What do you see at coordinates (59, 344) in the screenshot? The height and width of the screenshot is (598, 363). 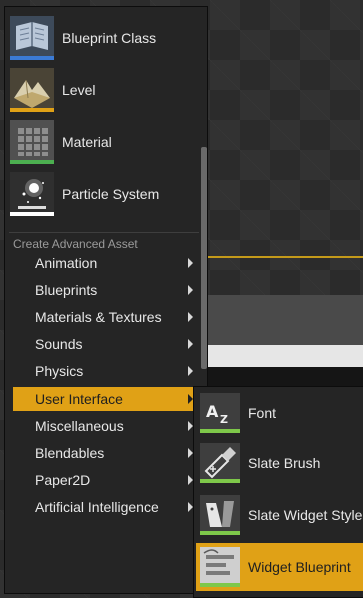 I see `menu-item-label: Sounds` at bounding box center [59, 344].